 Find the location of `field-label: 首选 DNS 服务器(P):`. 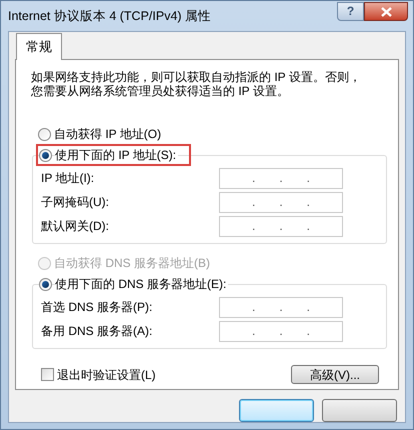

field-label: 首选 DNS 服务器(P): is located at coordinates (97, 307).